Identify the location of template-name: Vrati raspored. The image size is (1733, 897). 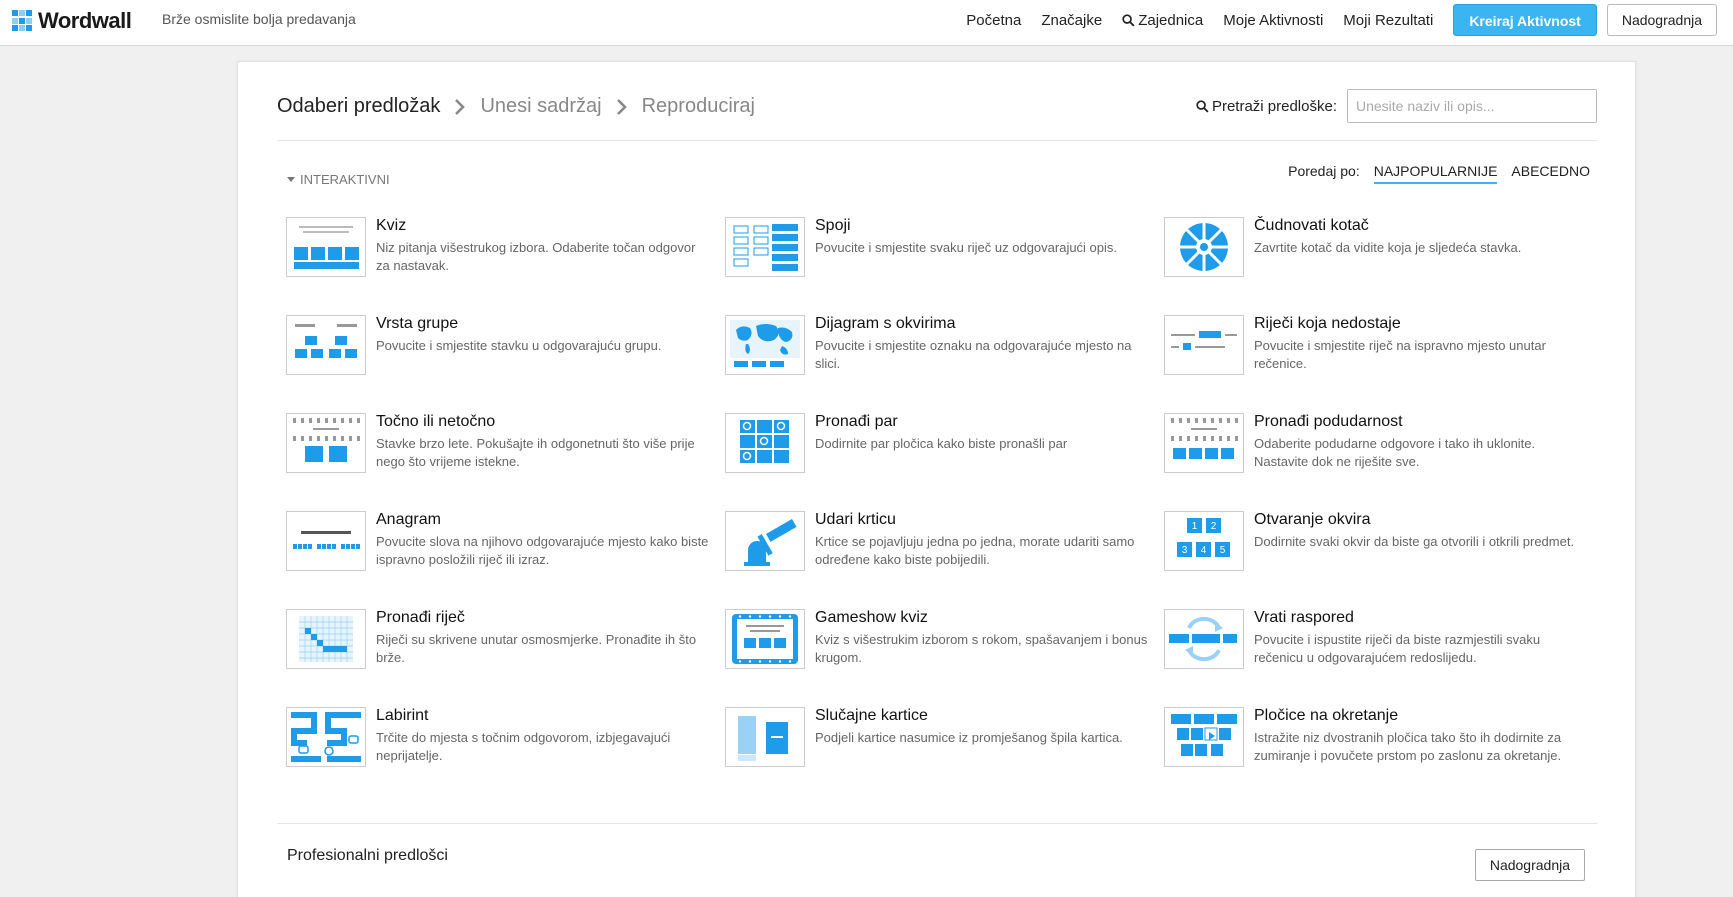
(1304, 617).